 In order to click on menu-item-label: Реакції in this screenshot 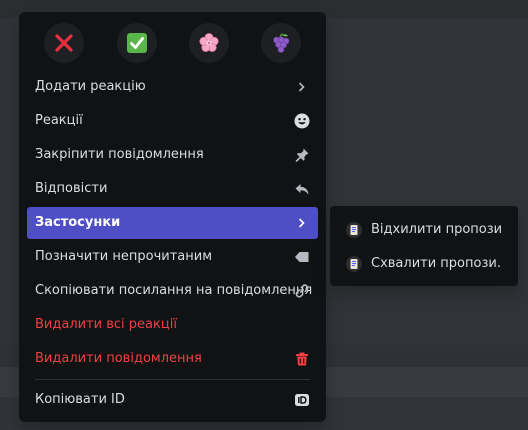, I will do `click(59, 120)`.